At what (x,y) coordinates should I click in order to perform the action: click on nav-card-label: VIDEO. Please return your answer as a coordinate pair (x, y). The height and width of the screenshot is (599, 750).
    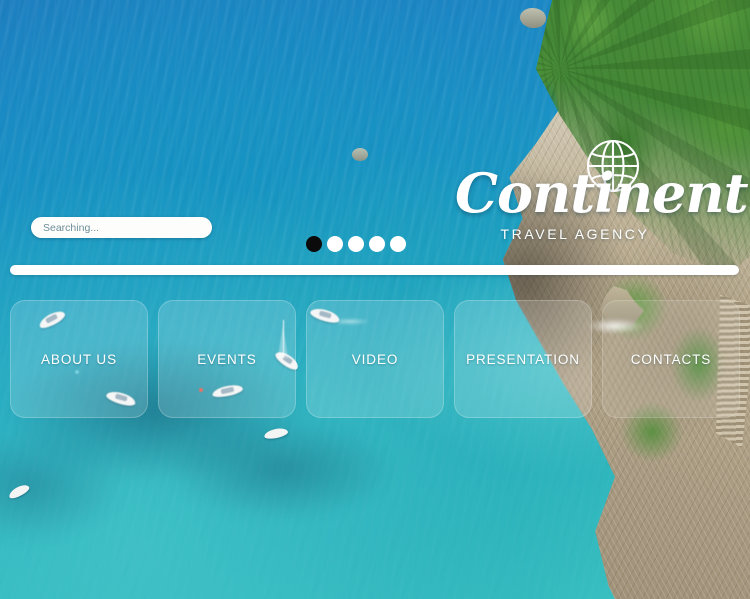
    Looking at the image, I should click on (375, 359).